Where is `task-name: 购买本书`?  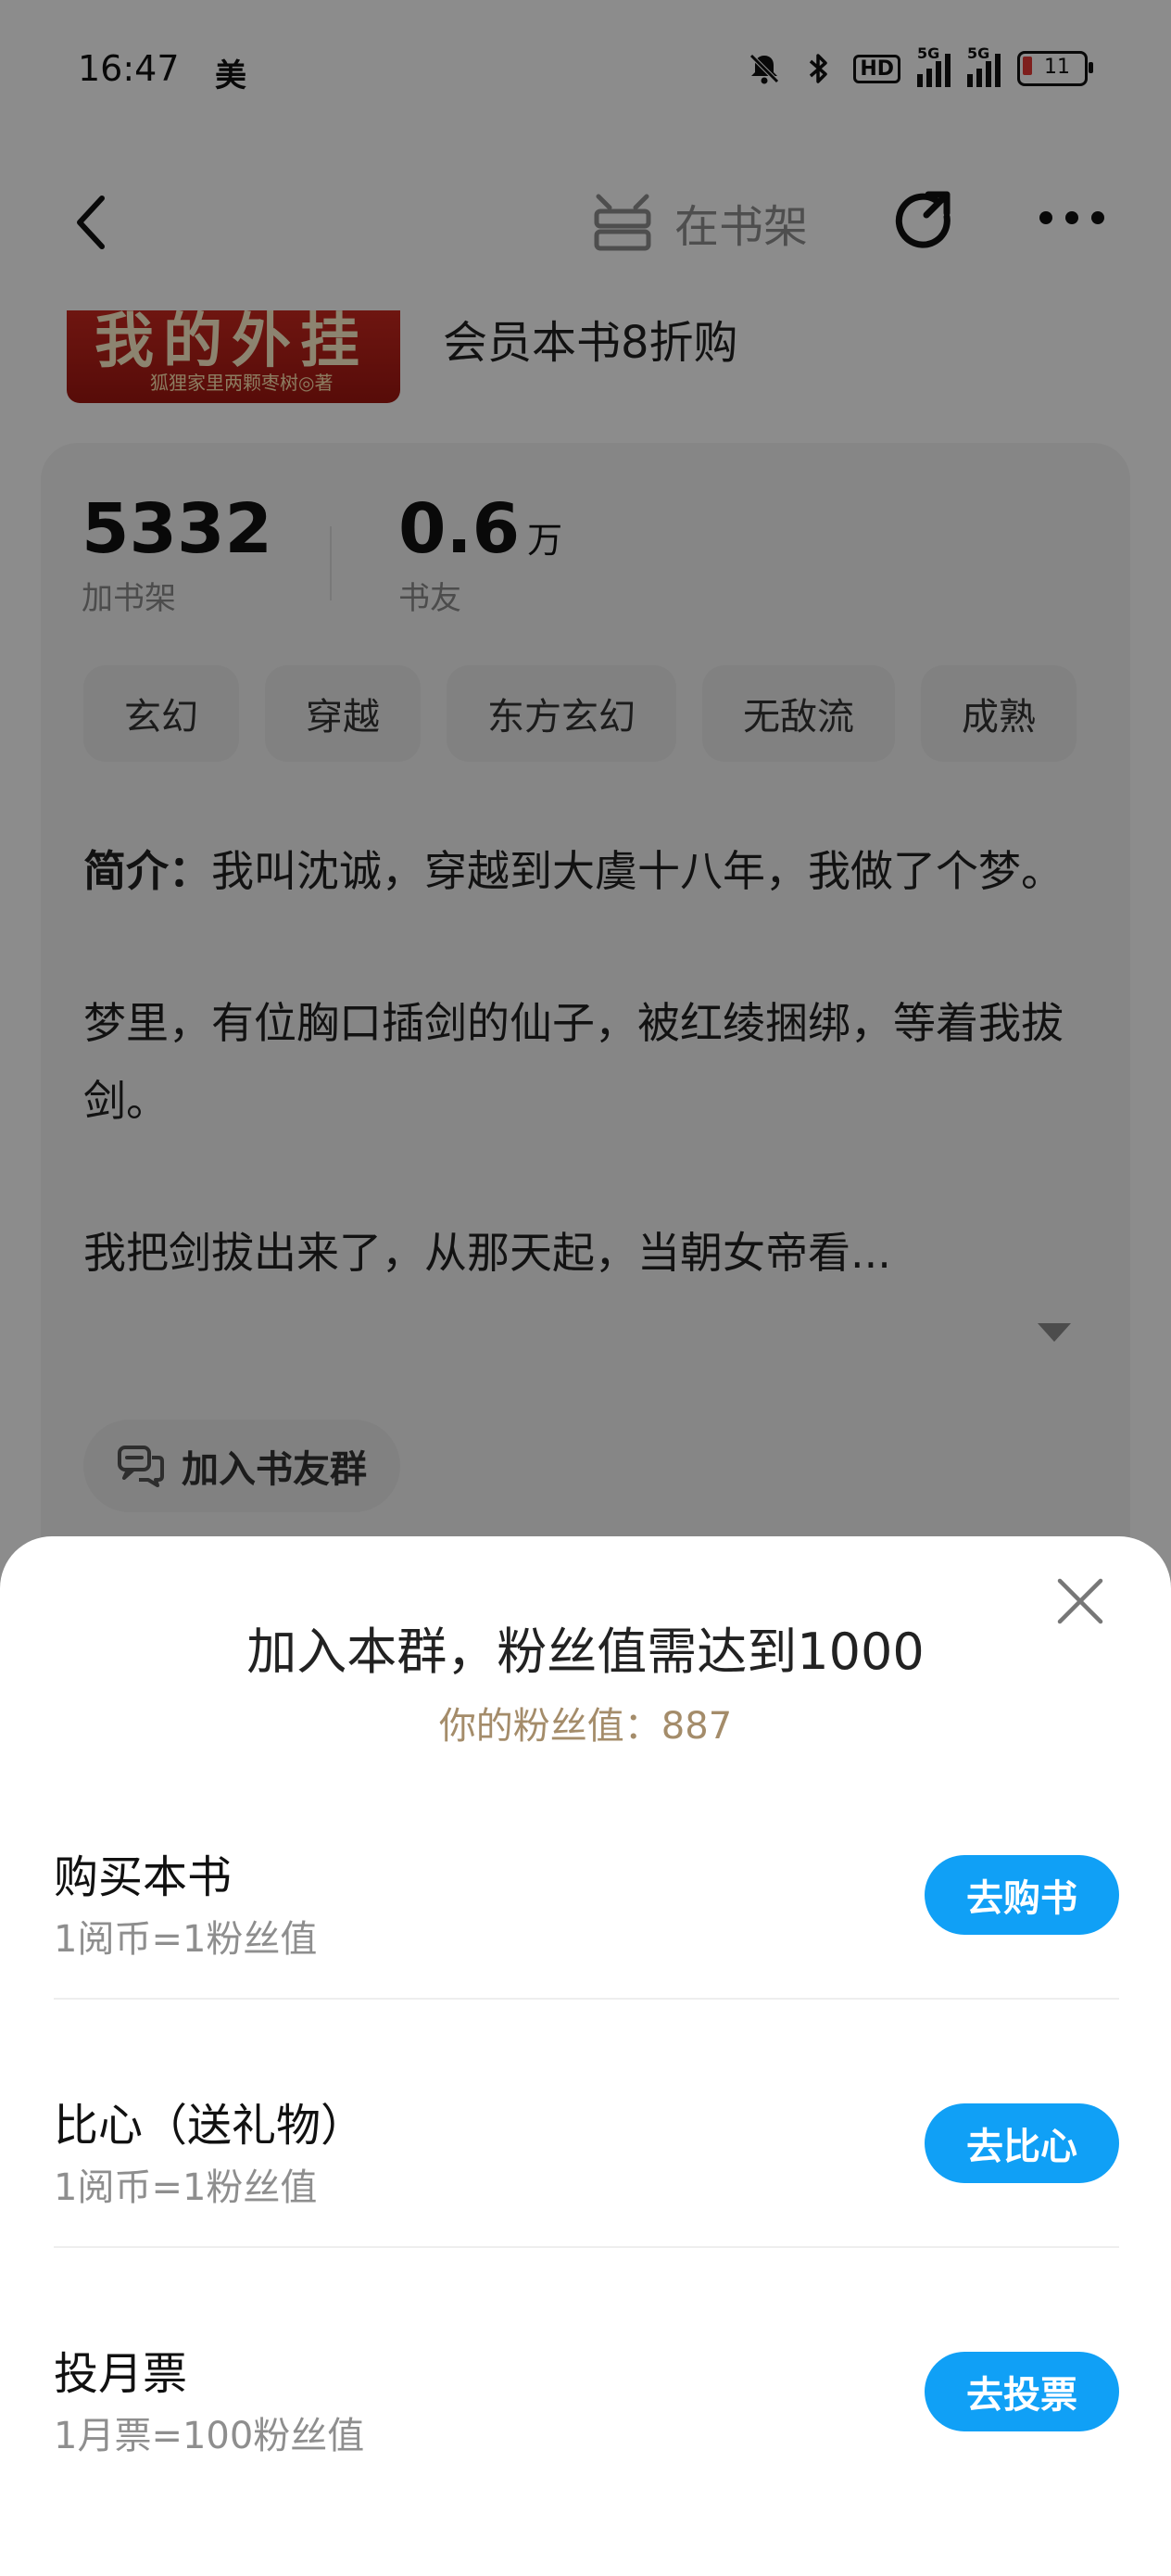
task-name: 购买本书 is located at coordinates (144, 1877).